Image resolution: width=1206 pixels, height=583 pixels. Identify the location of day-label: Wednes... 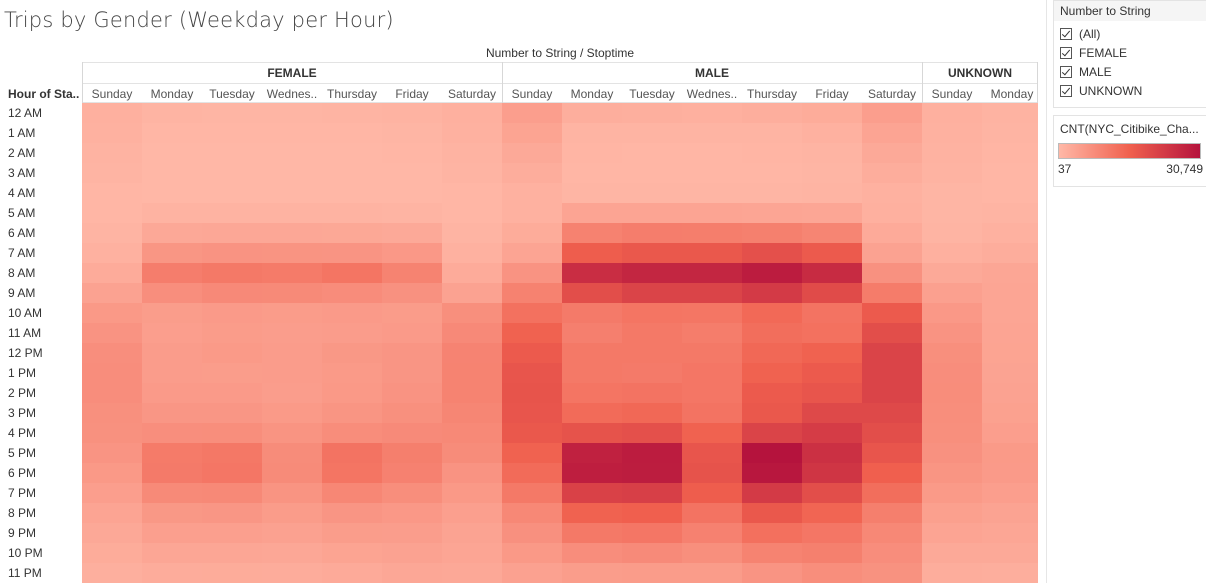
(712, 94).